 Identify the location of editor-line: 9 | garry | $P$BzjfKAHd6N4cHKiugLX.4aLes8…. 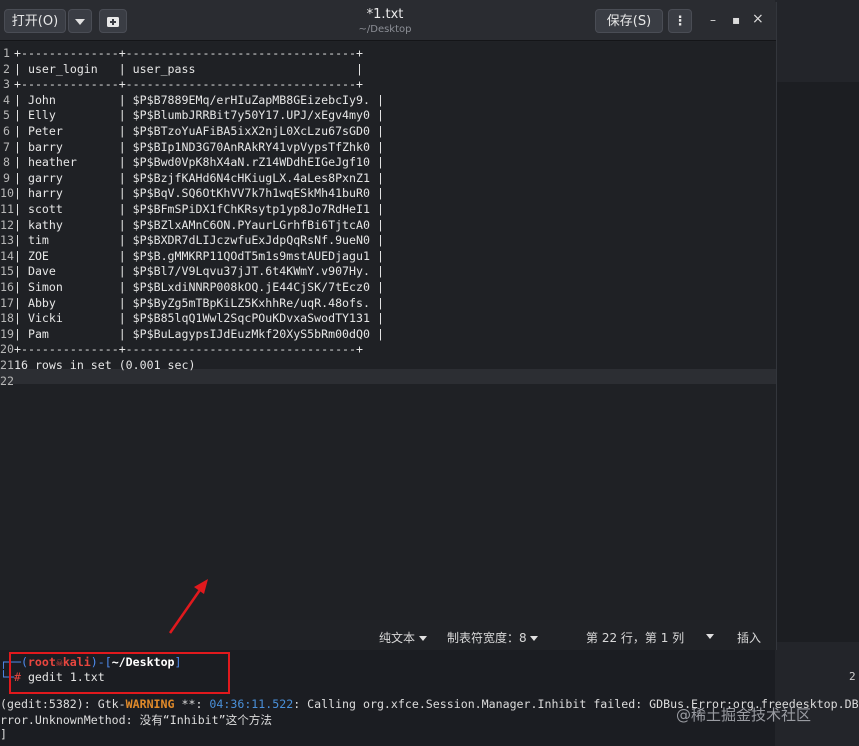
(192, 179).